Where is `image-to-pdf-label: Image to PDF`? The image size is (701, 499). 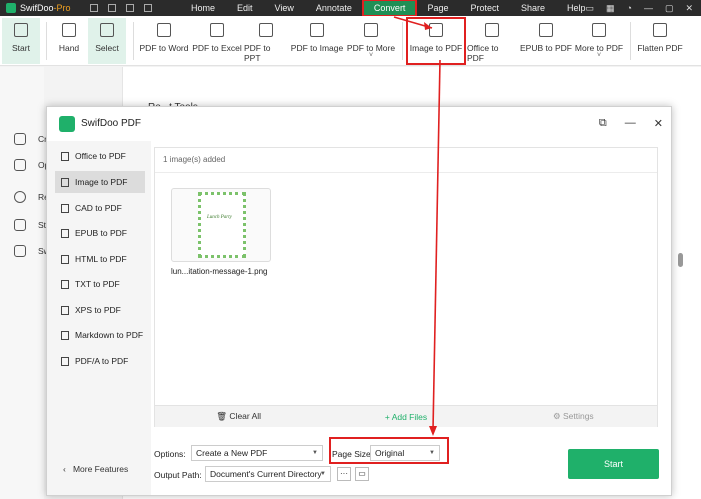 image-to-pdf-label: Image to PDF is located at coordinates (436, 48).